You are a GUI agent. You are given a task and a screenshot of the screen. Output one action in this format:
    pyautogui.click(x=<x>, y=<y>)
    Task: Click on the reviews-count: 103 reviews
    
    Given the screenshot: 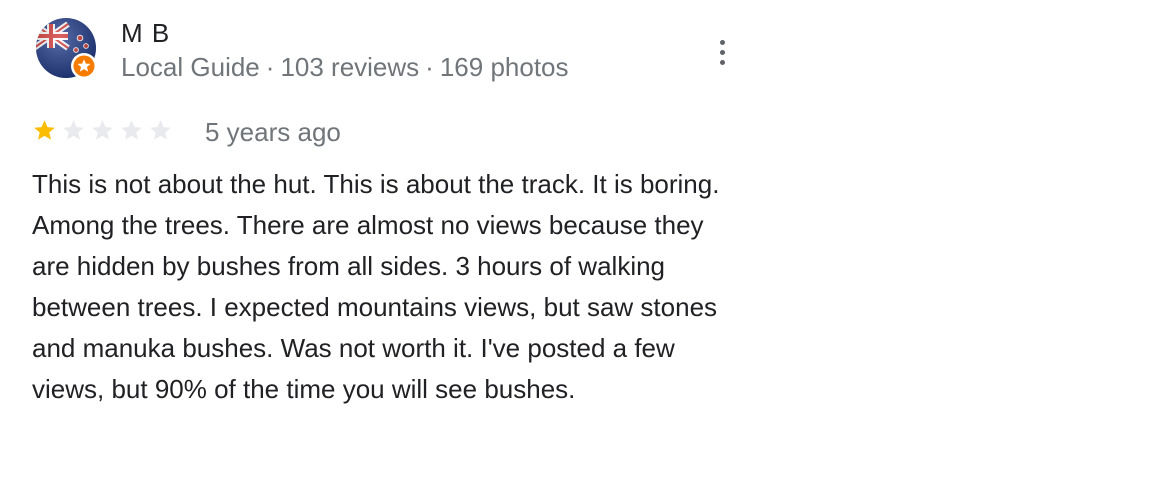 What is the action you would take?
    pyautogui.click(x=350, y=67)
    